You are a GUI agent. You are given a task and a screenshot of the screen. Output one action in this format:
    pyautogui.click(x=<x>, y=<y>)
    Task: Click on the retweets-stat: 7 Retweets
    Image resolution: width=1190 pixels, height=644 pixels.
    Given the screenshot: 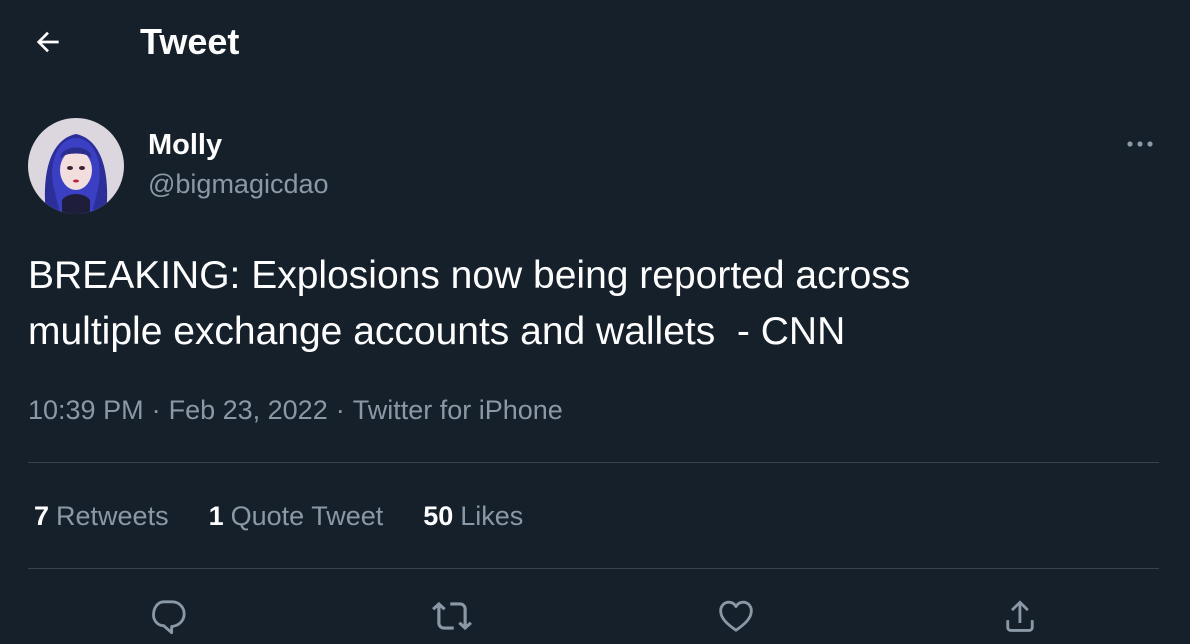 What is the action you would take?
    pyautogui.click(x=101, y=516)
    